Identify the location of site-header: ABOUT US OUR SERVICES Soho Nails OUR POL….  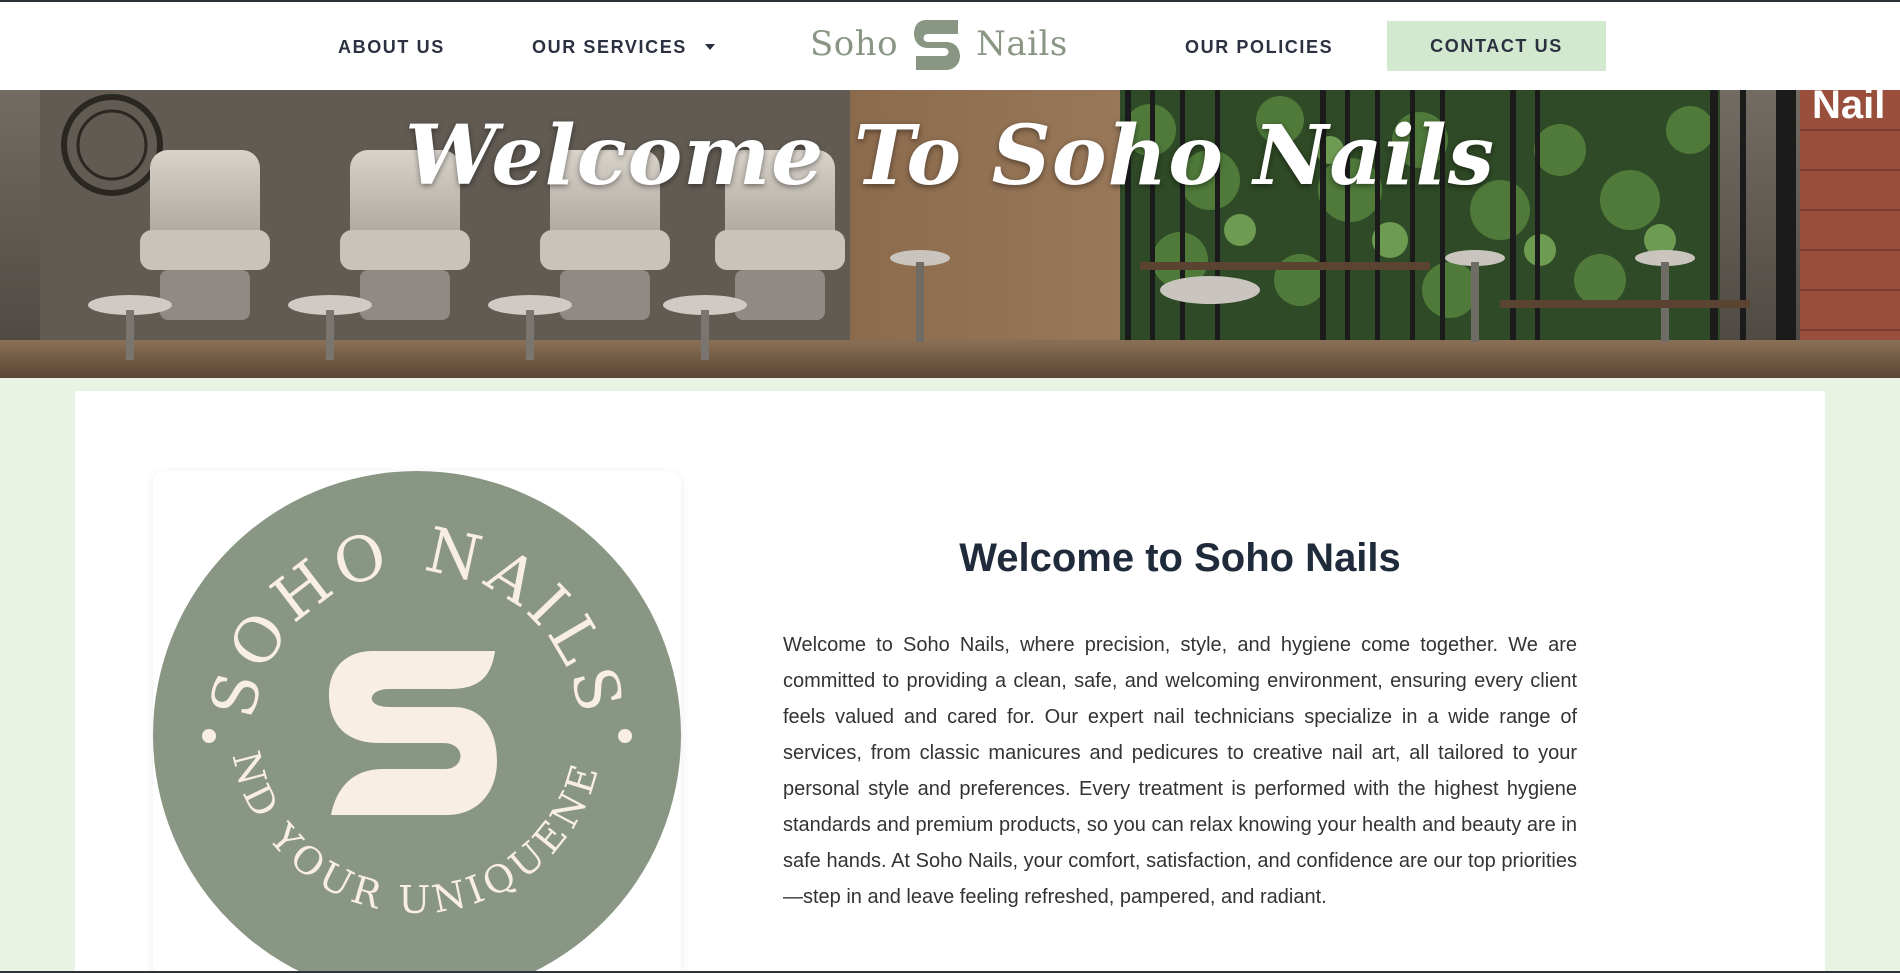
(950, 46).